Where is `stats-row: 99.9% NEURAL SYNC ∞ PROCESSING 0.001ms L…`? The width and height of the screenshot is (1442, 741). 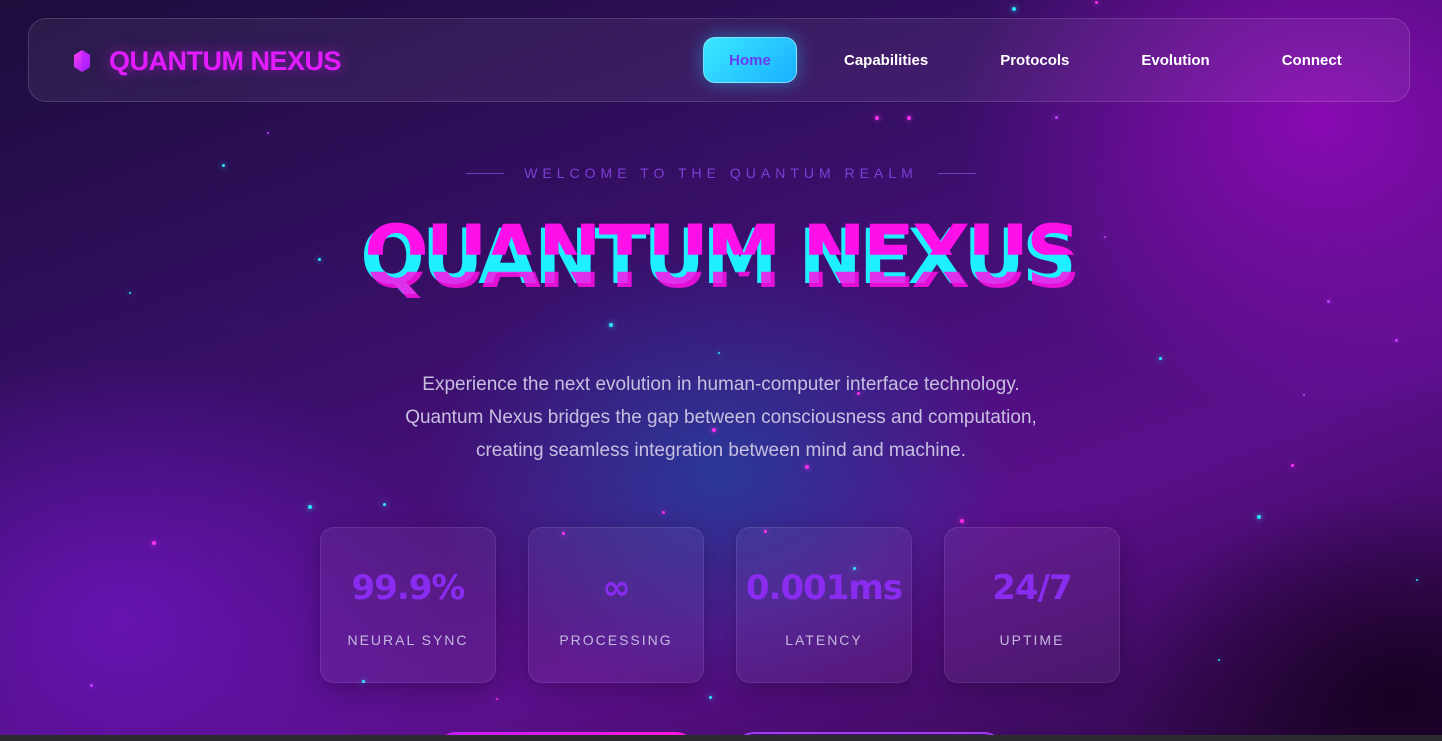
stats-row: 99.9% NEURAL SYNC ∞ PROCESSING 0.001ms L… is located at coordinates (720, 605).